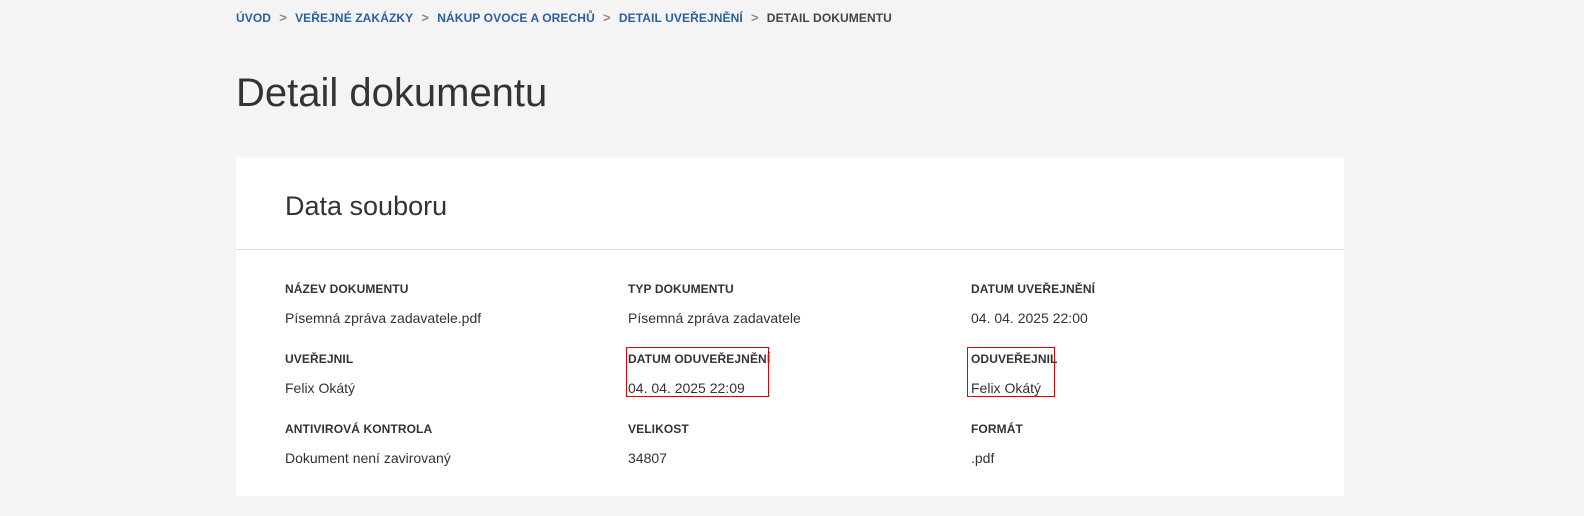 The image size is (1584, 516). I want to click on field-label: VELIKOST, so click(658, 429).